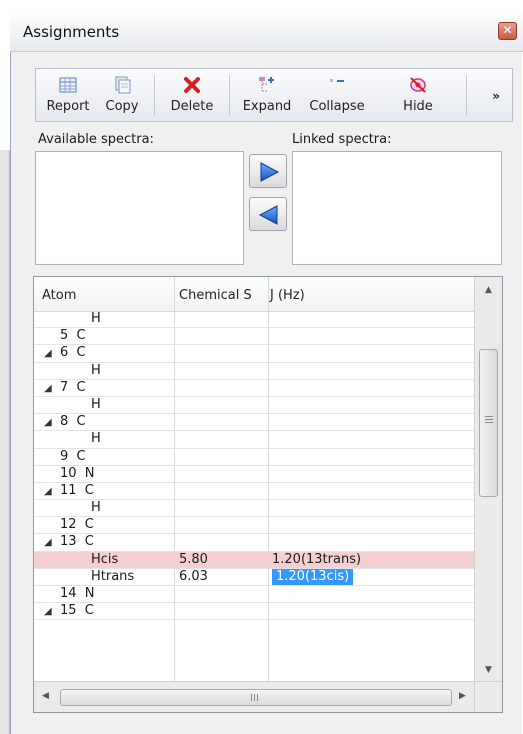 This screenshot has height=734, width=523. Describe the element at coordinates (139, 208) in the screenshot. I see `available-spectra-list` at that location.